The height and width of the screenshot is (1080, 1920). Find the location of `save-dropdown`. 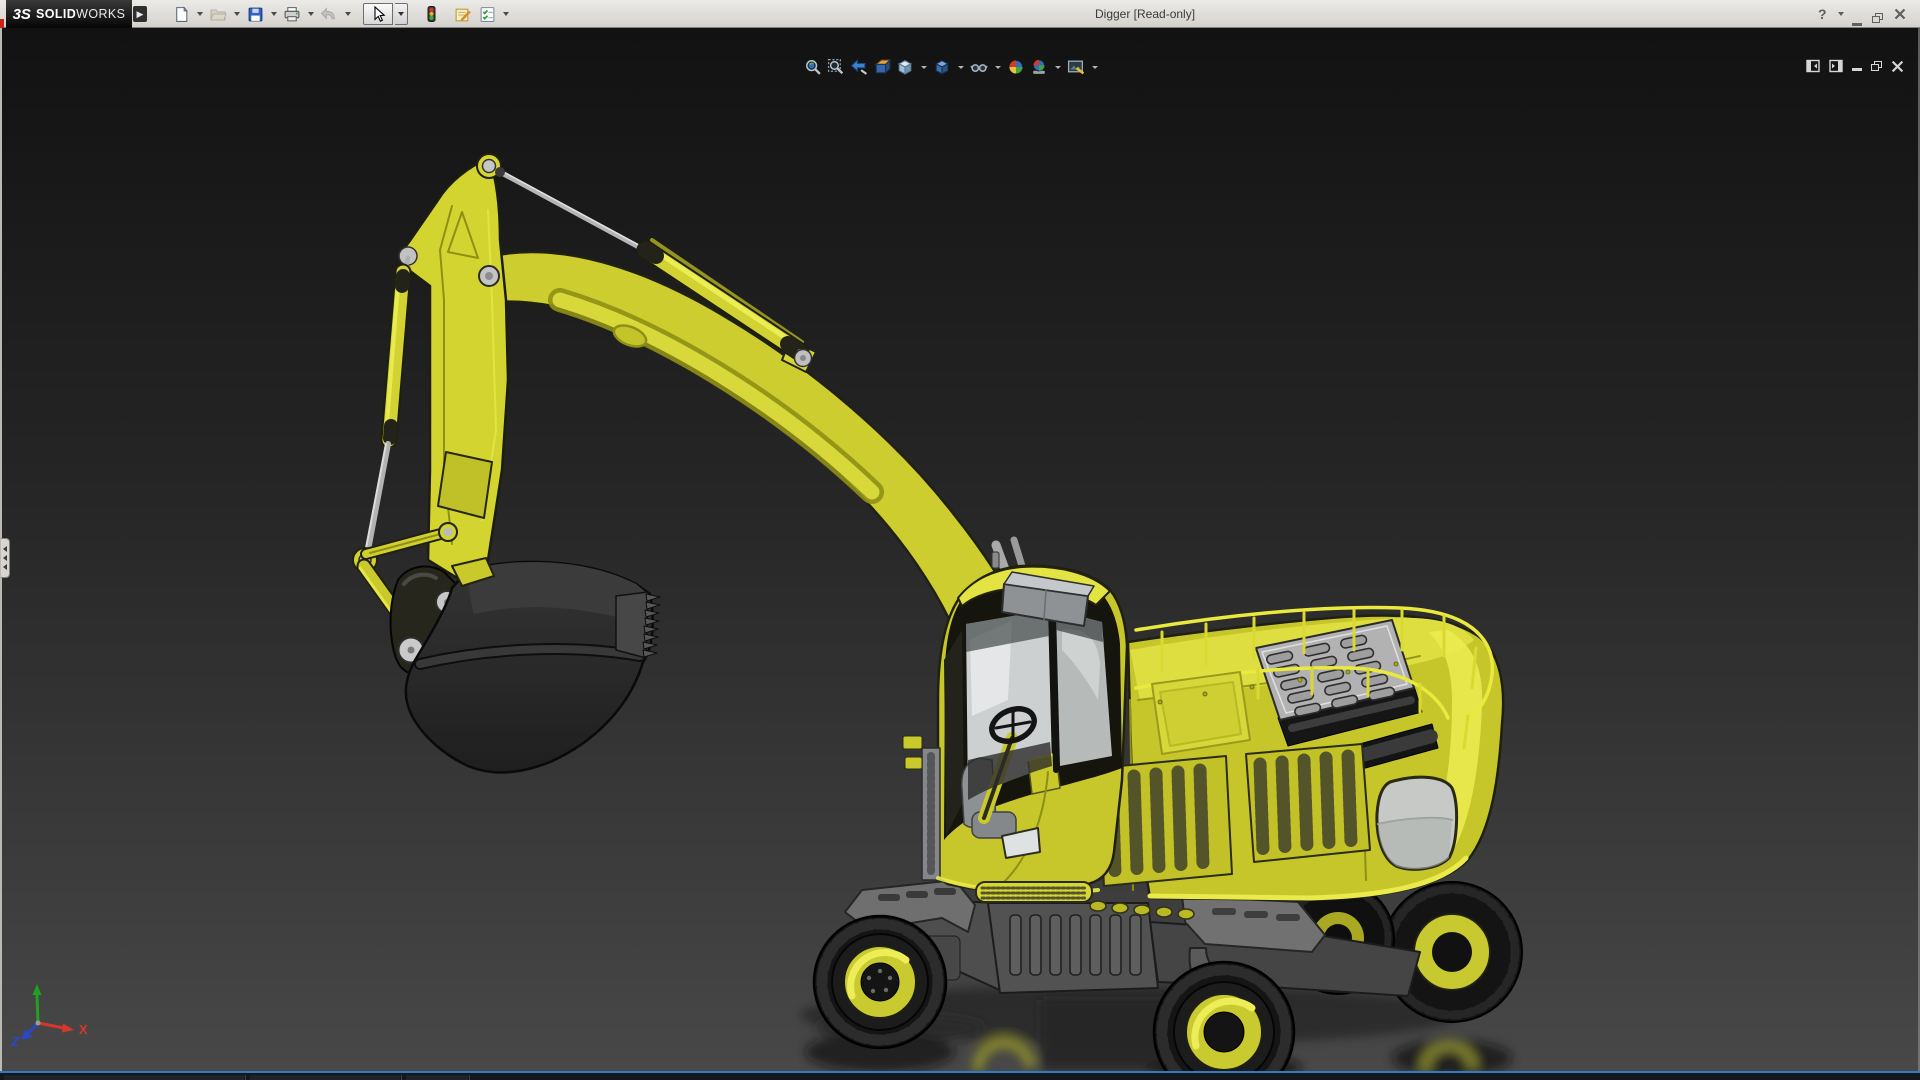

save-dropdown is located at coordinates (273, 14).